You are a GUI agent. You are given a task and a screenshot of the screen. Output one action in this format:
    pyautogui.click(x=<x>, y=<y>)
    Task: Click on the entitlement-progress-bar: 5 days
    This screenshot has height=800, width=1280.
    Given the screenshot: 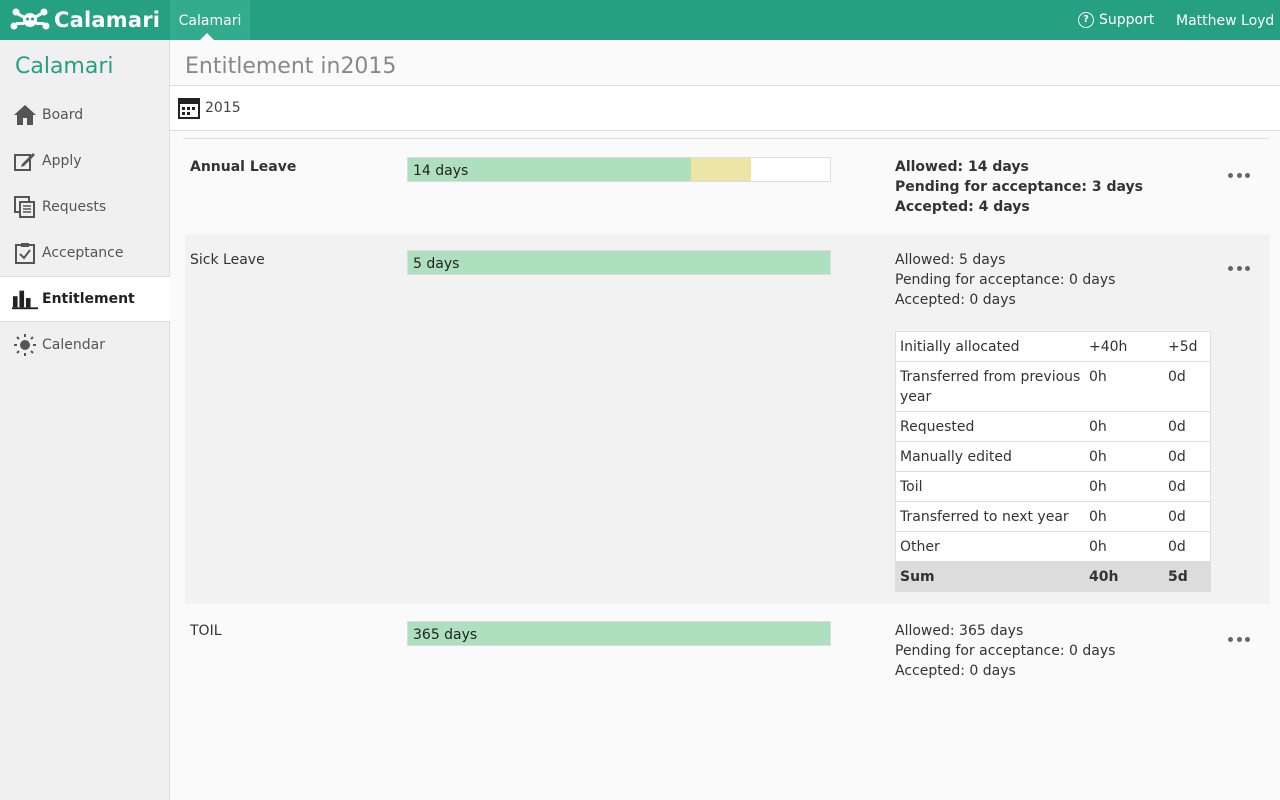 What is the action you would take?
    pyautogui.click(x=619, y=262)
    